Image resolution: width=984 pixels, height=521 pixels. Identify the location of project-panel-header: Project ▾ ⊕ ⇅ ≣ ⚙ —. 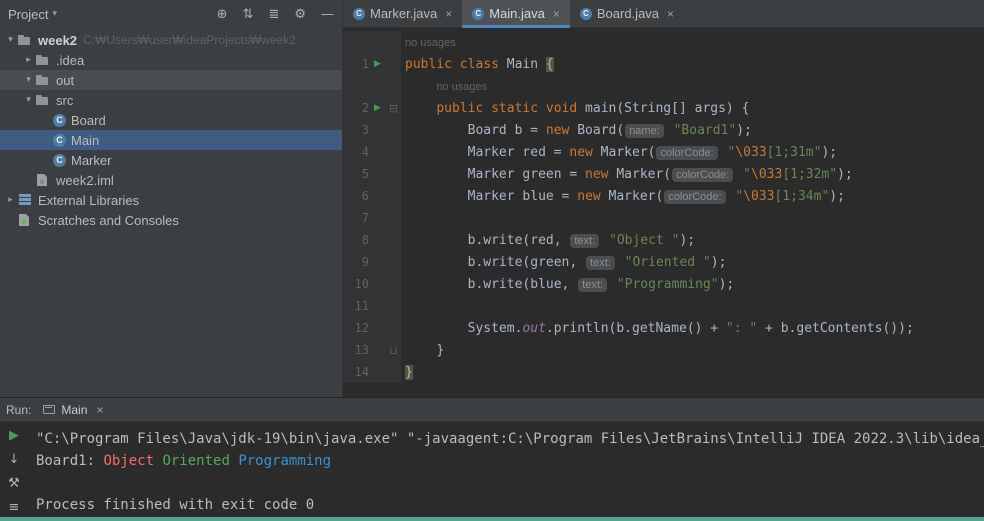
(171, 14).